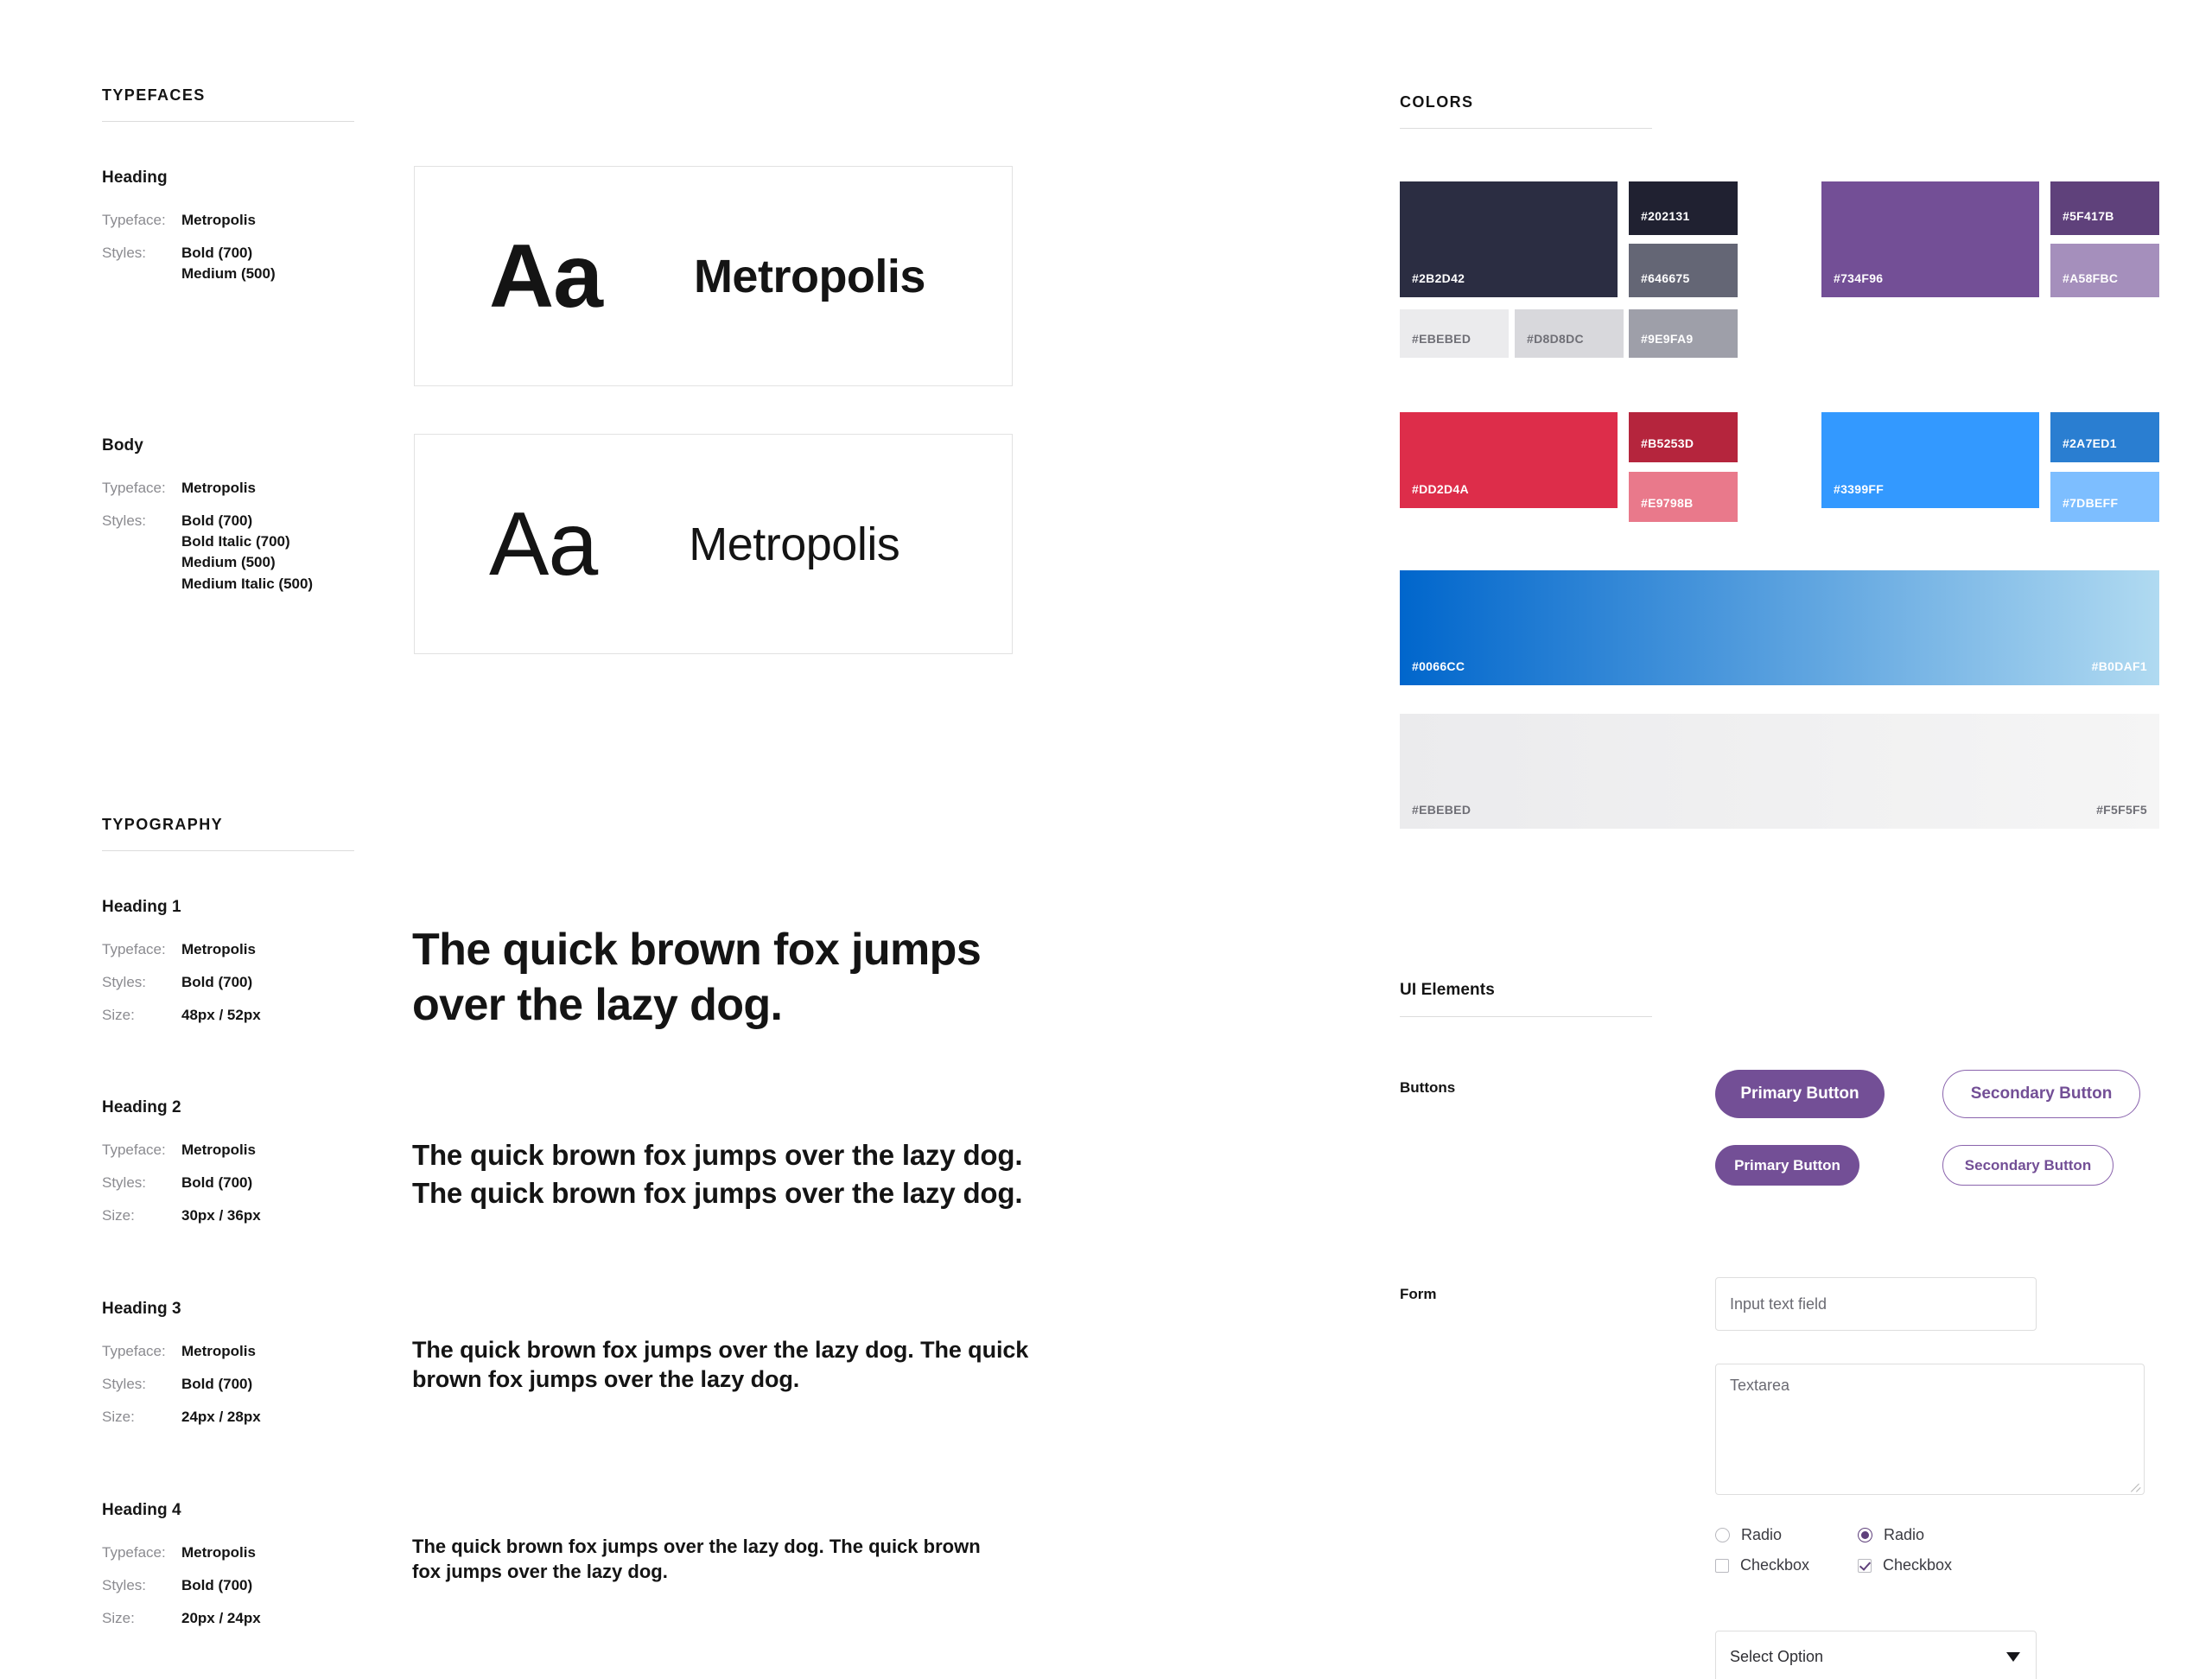  What do you see at coordinates (1800, 1094) in the screenshot?
I see `primary-button-large: Primary Button` at bounding box center [1800, 1094].